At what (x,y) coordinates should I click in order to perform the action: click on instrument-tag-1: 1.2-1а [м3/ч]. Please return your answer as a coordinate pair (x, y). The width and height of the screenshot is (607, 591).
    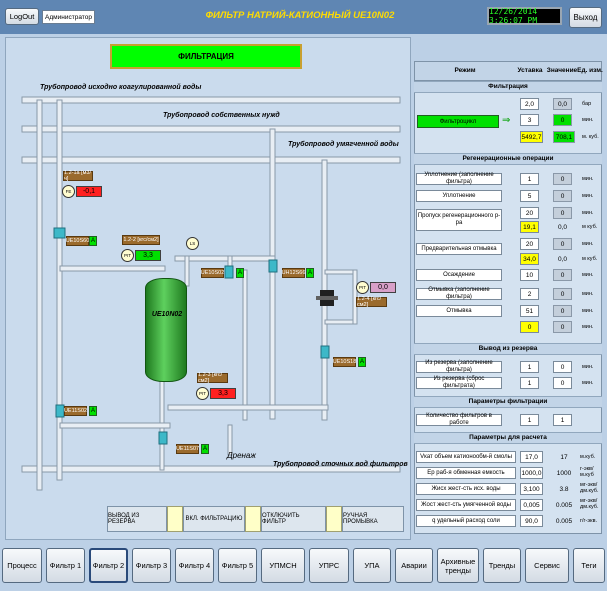
    Looking at the image, I should click on (78, 176).